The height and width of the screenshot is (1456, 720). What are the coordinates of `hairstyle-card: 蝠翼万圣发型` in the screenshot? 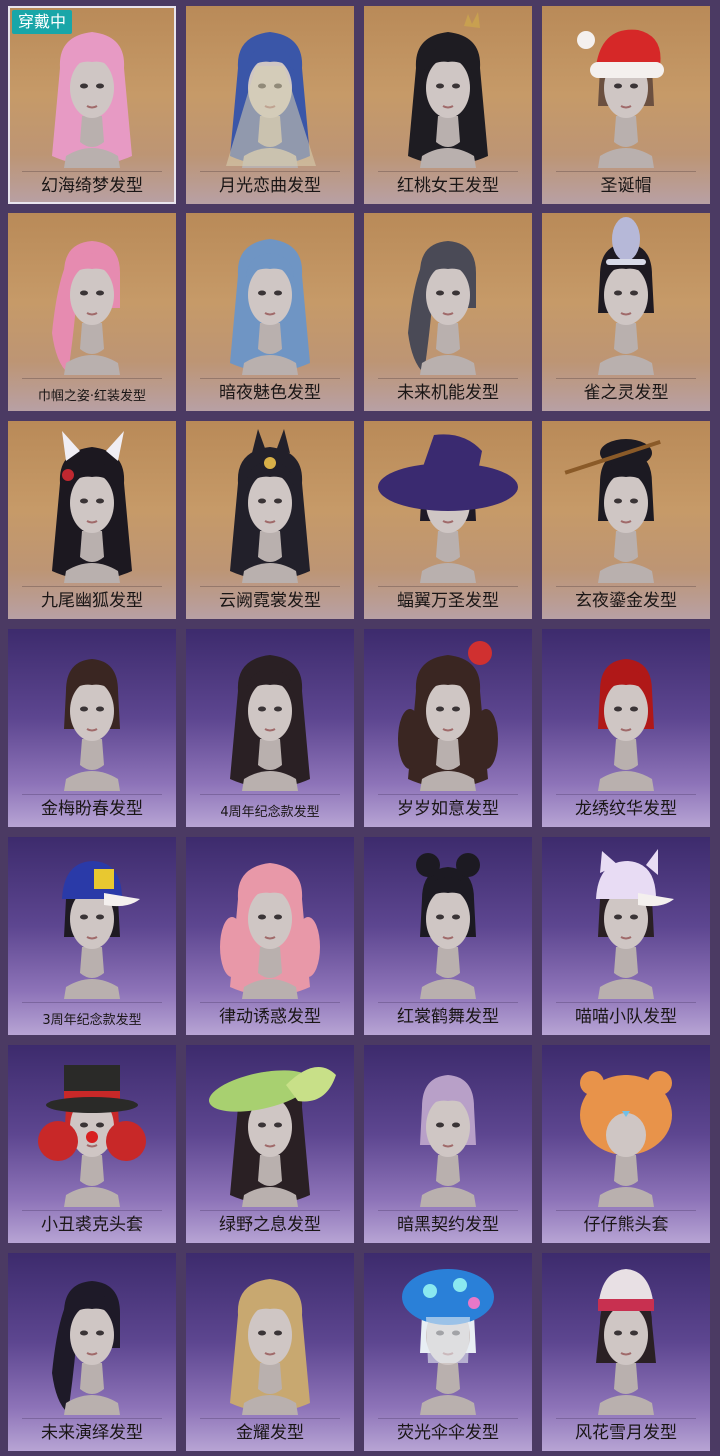 It's located at (448, 520).